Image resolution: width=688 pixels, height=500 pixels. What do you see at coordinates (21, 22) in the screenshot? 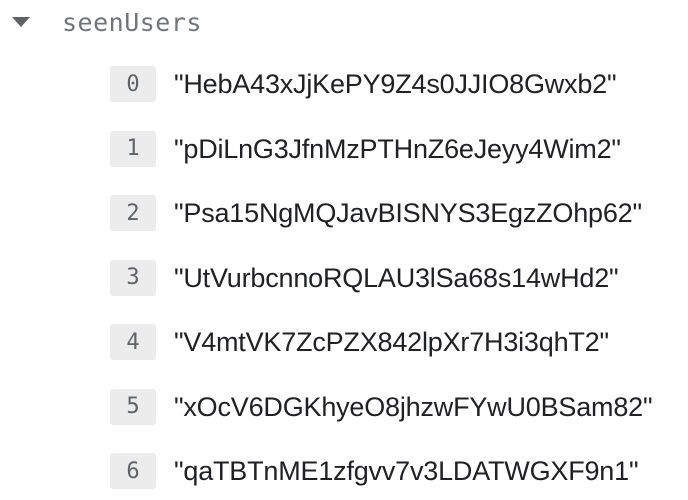
I see `chevron-down-icon` at bounding box center [21, 22].